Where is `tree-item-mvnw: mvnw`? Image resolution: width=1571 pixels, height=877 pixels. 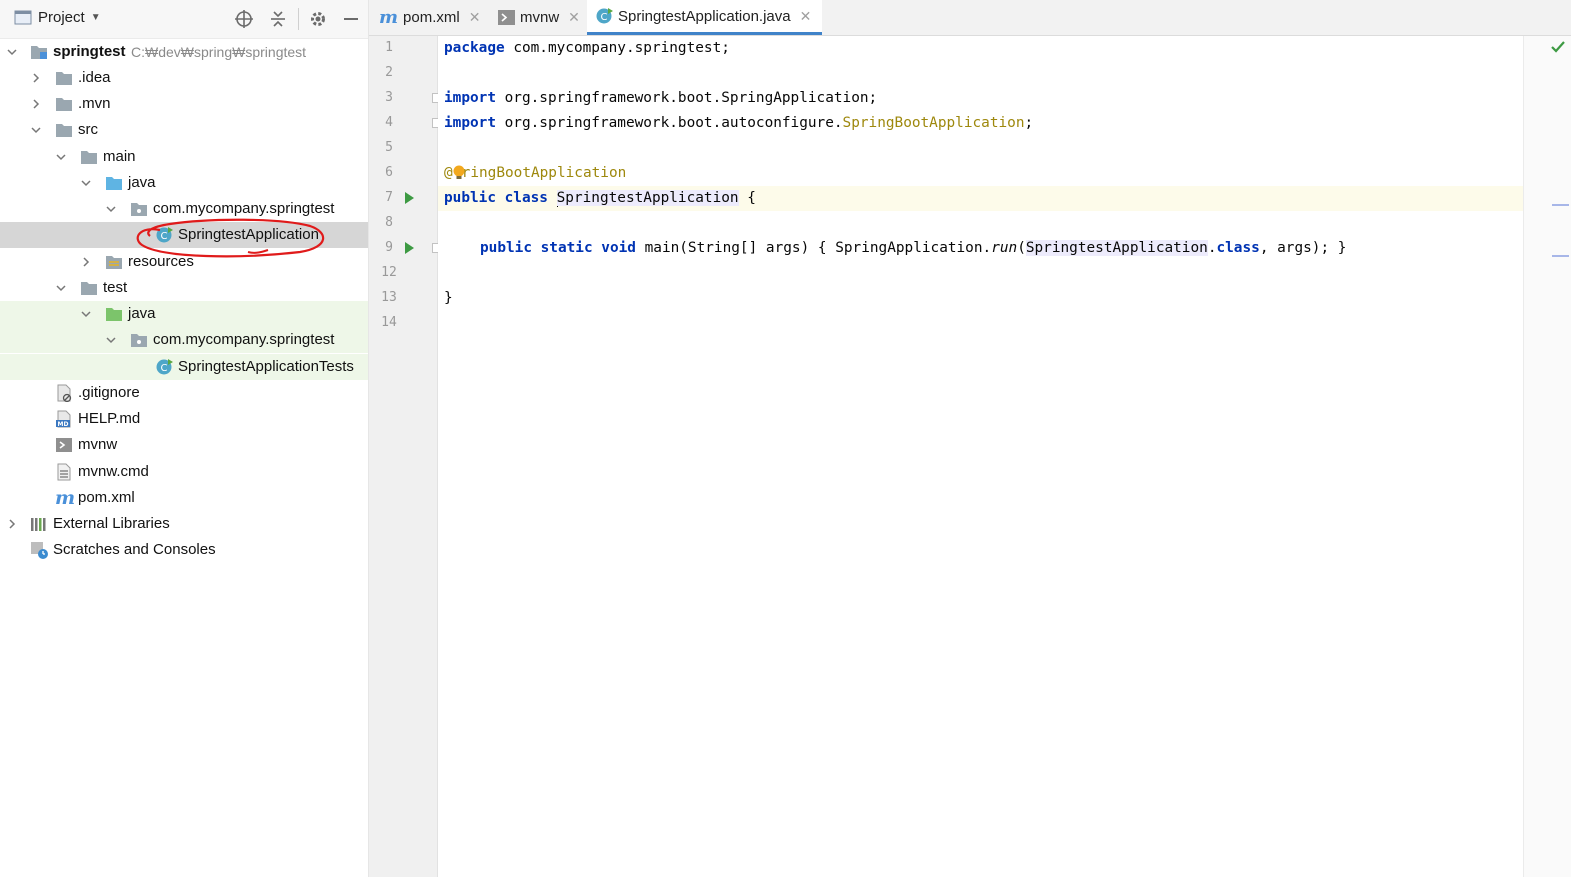
tree-item-mvnw: mvnw is located at coordinates (184, 445).